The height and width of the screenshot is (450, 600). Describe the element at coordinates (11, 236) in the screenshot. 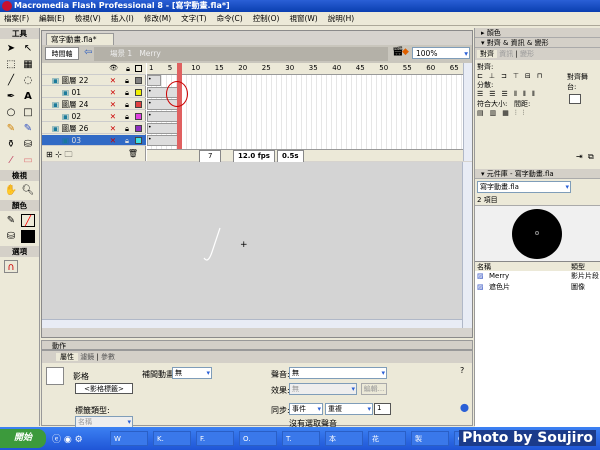

I see `fill-color-icon: ⛁` at that location.